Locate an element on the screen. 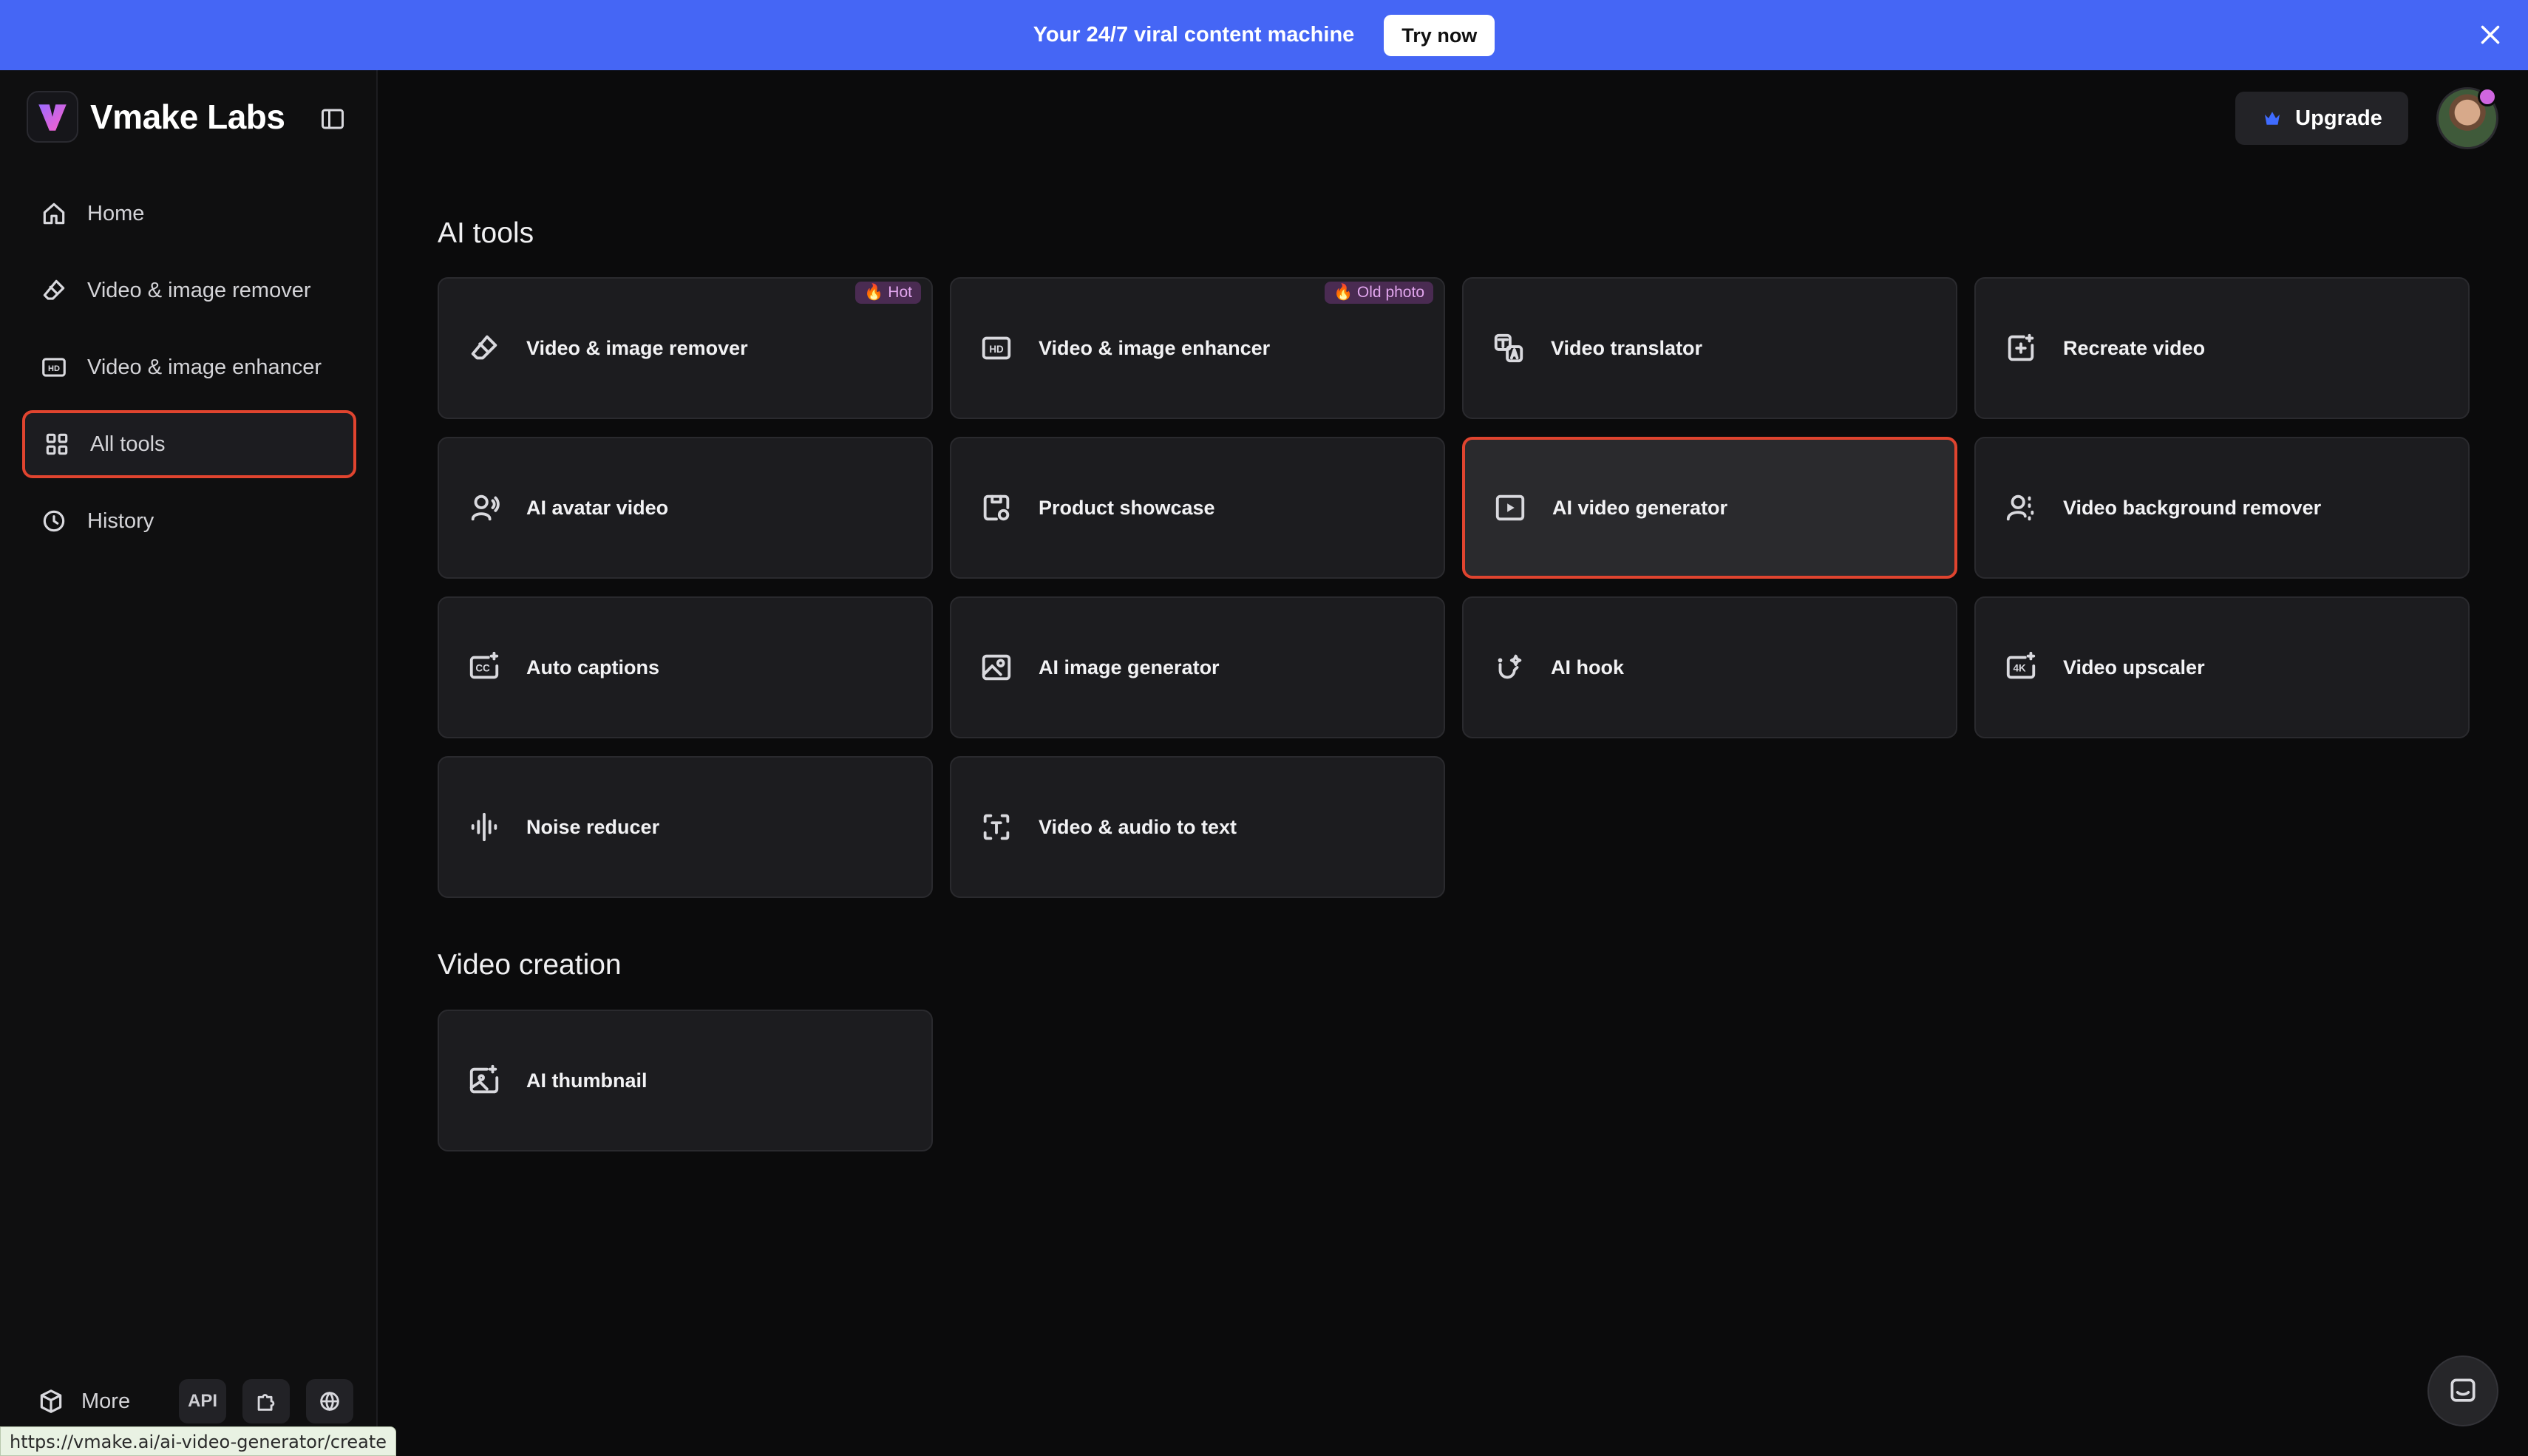 Image resolution: width=2528 pixels, height=1456 pixels. sidebar-item-label: All tools is located at coordinates (128, 444).